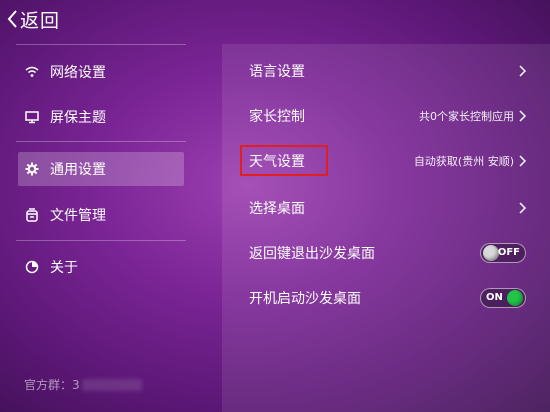  Describe the element at coordinates (32, 169) in the screenshot. I see `gear-icon` at that location.